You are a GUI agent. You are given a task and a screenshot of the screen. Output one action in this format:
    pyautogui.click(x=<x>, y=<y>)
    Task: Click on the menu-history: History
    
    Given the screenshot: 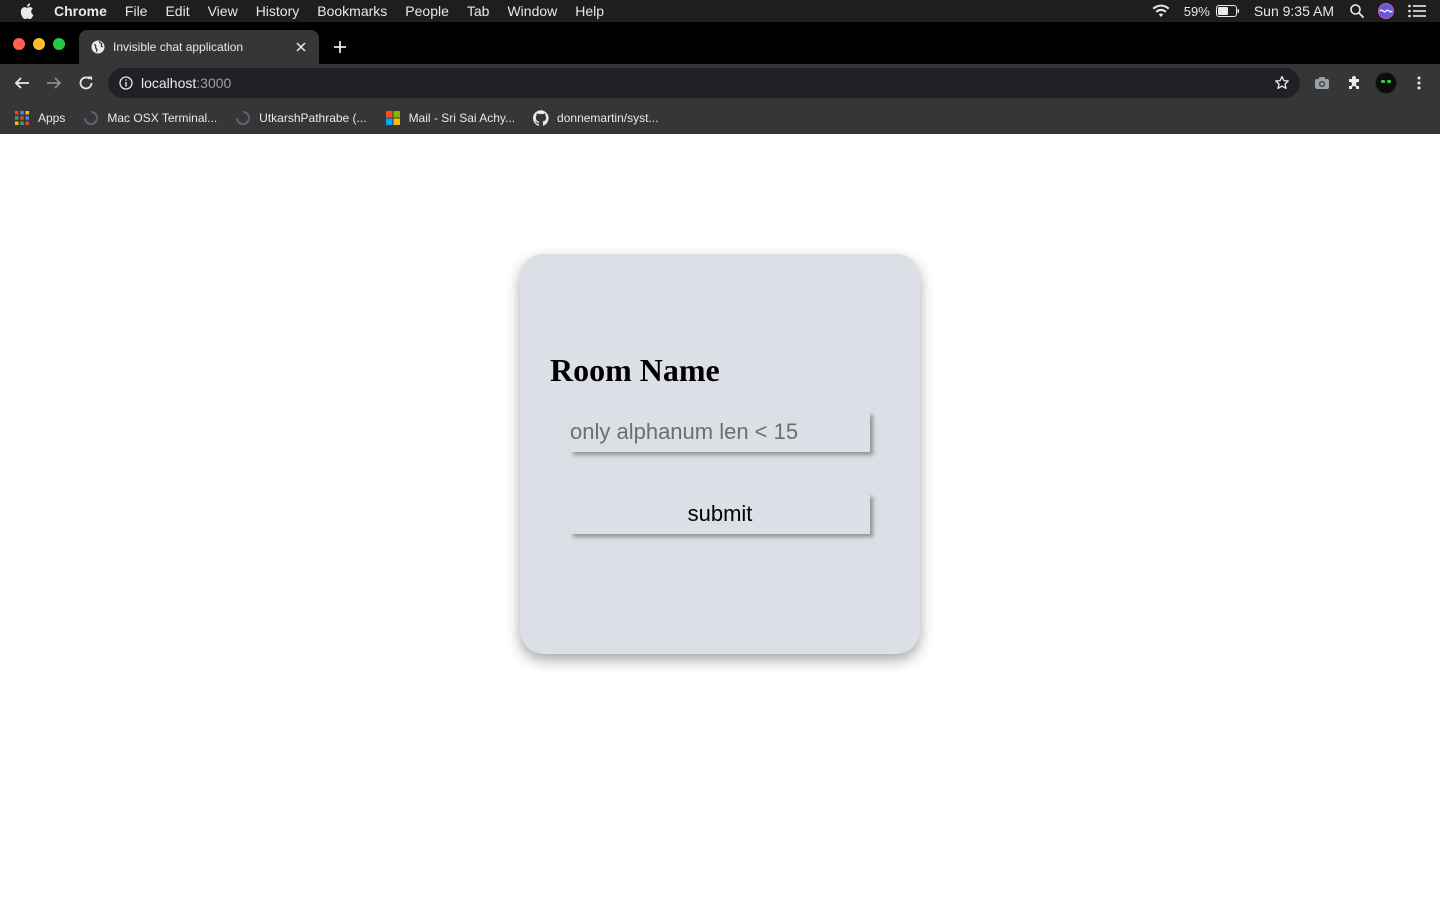 What is the action you would take?
    pyautogui.click(x=278, y=11)
    